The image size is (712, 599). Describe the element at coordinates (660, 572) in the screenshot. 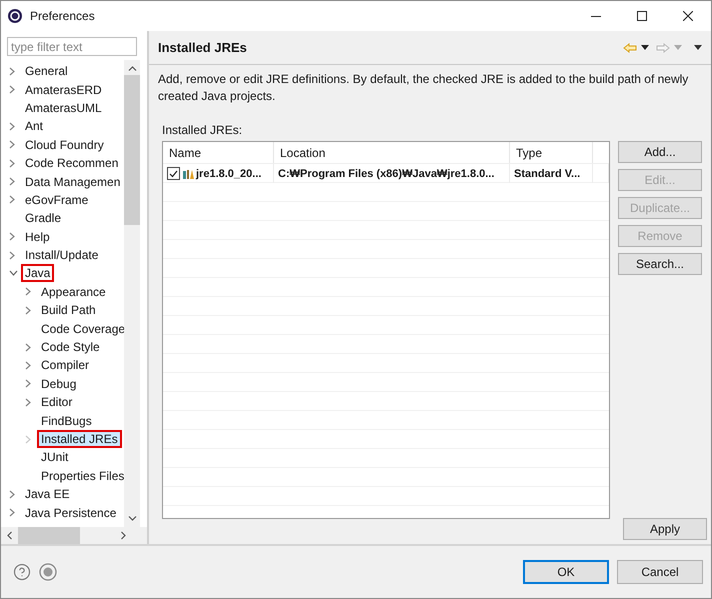

I see `dialog-button: Cancel` at that location.